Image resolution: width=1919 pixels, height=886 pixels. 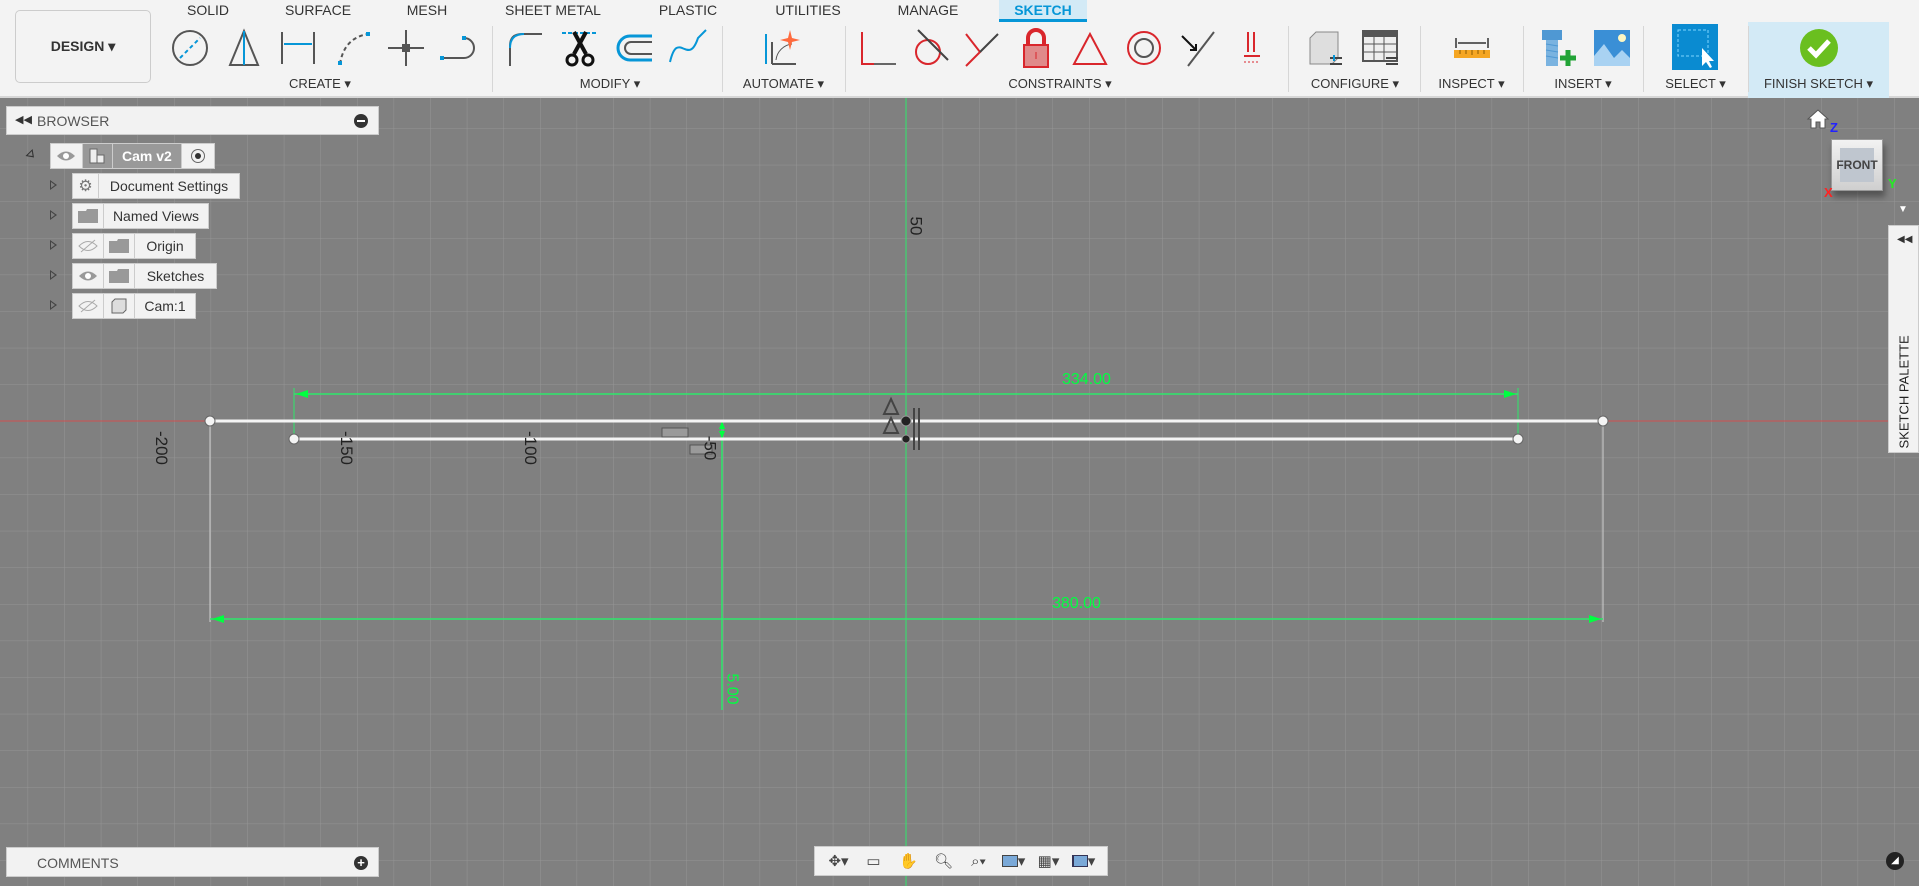 I want to click on browser-minimize-icon, so click(x=361, y=121).